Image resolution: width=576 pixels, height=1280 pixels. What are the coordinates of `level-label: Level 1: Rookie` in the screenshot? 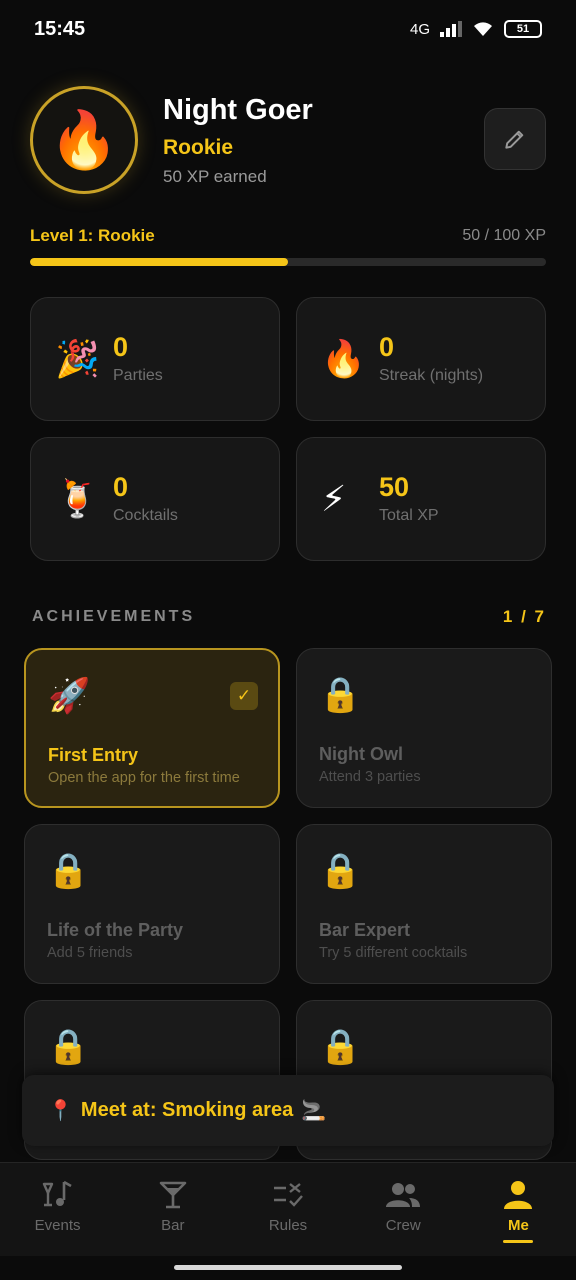 It's located at (92, 235).